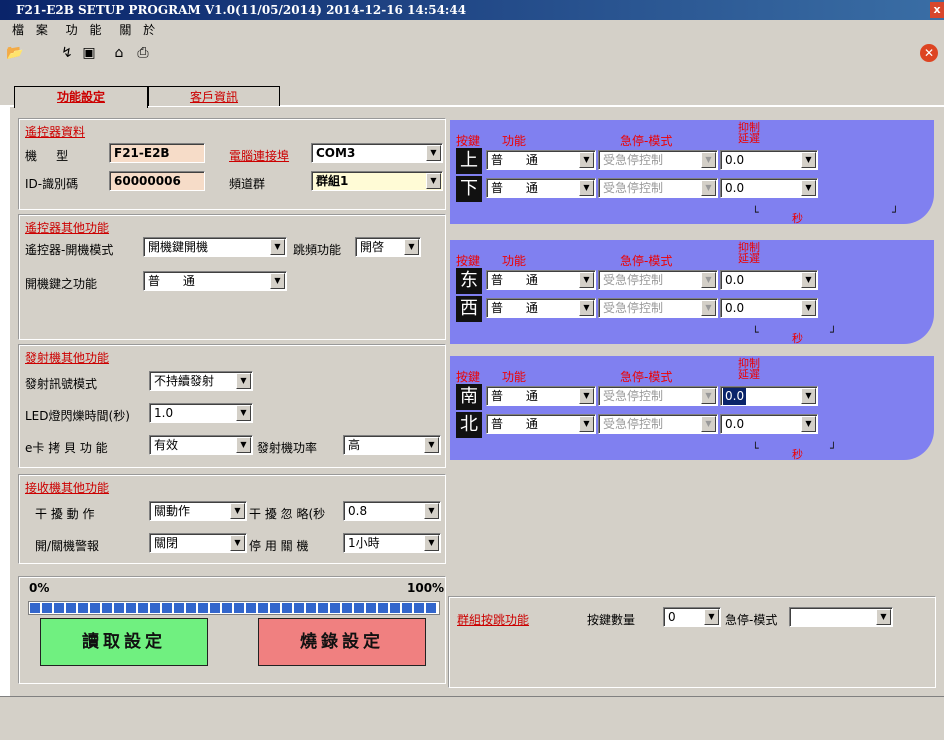  I want to click on key-header: 按鍵, so click(468, 261).